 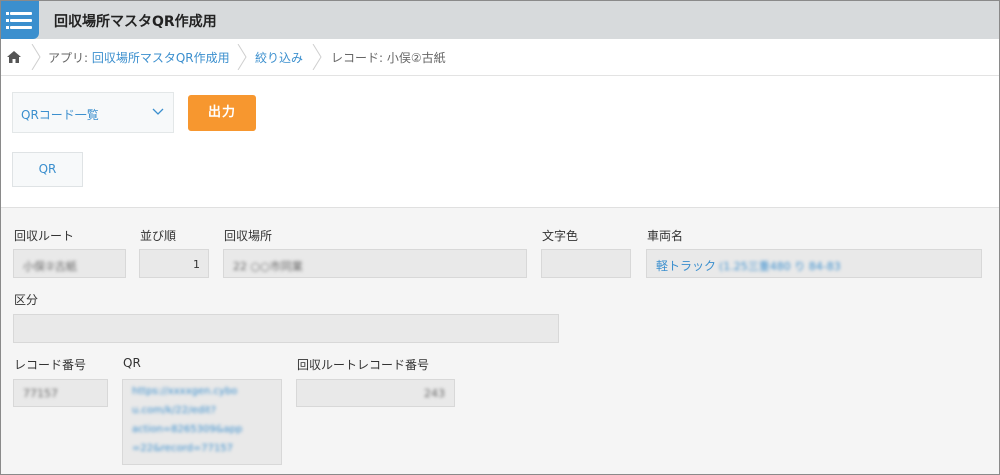 I want to click on vehicle-value-link: 軽トラック, so click(x=686, y=265).